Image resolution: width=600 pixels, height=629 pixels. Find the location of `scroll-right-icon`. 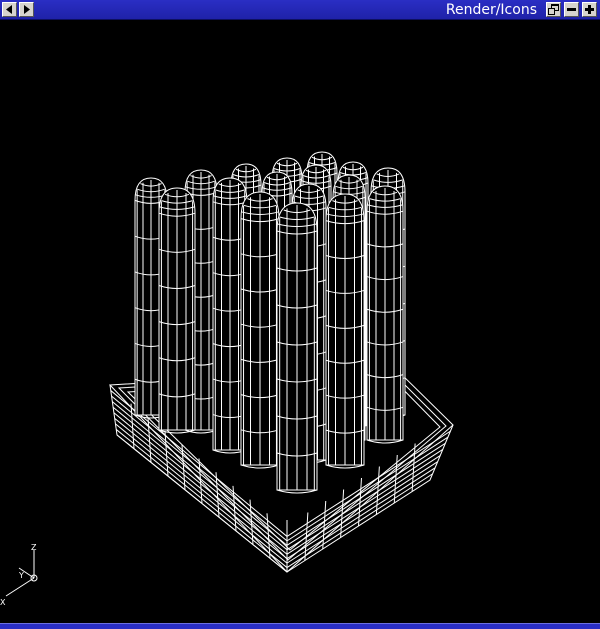

scroll-right-icon is located at coordinates (26, 9).